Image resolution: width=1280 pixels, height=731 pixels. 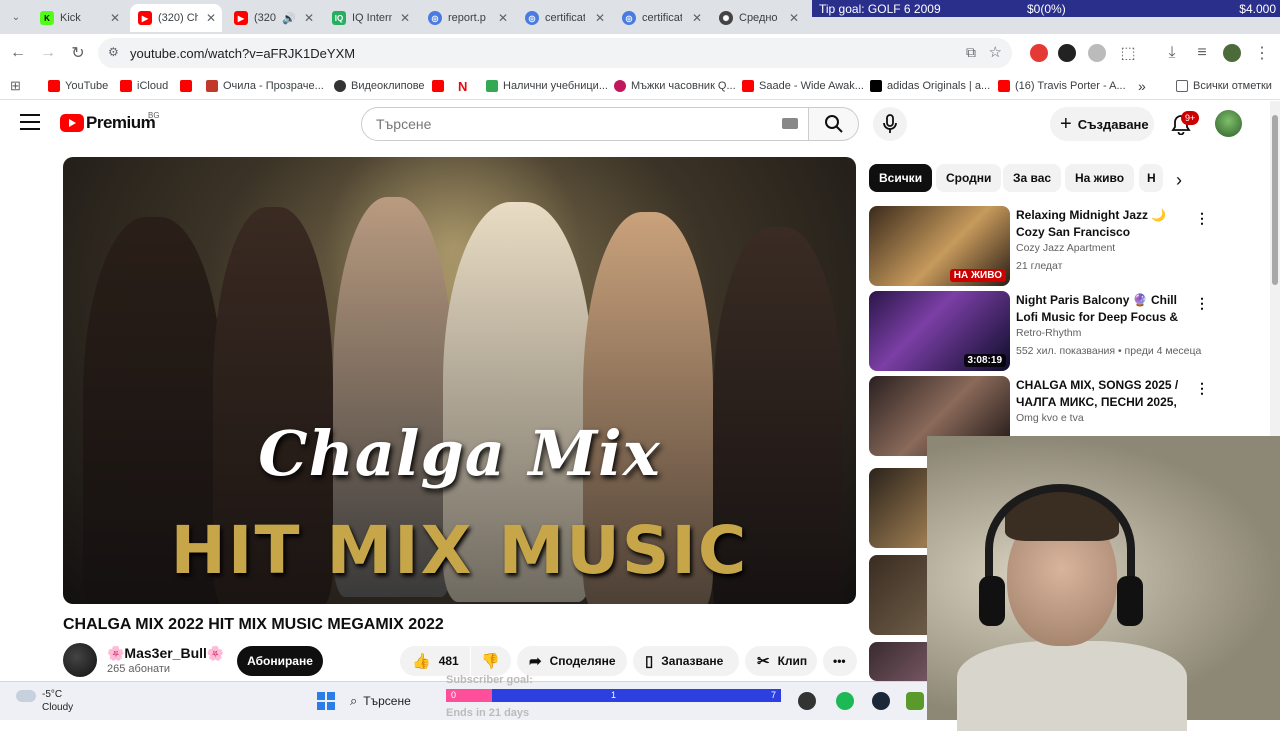 I want to click on recommendation-channel: Omg kvo e tva, so click(x=1050, y=418).